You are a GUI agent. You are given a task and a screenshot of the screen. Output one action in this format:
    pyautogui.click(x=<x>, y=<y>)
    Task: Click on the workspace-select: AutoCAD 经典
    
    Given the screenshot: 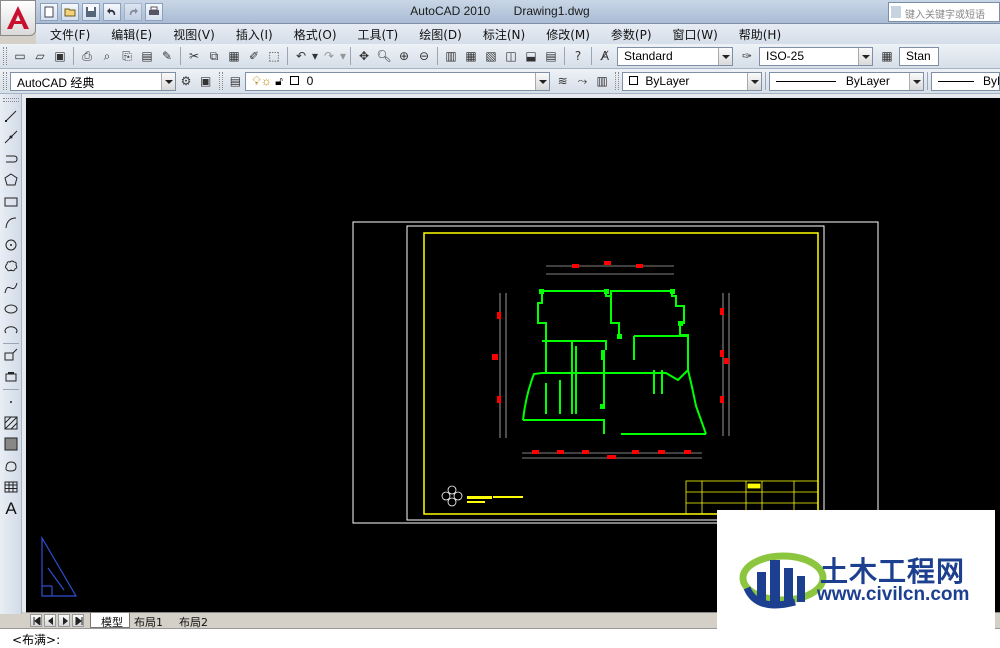 What is the action you would take?
    pyautogui.click(x=93, y=81)
    